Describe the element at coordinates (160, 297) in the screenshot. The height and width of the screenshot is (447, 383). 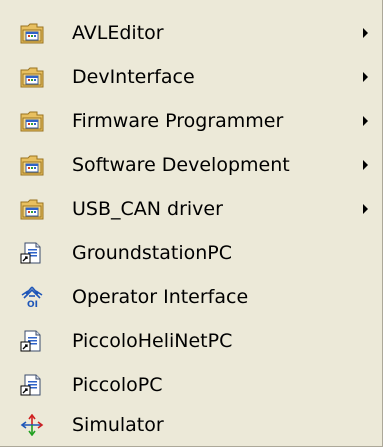
I see `menu-item-label: Operator Interface` at that location.